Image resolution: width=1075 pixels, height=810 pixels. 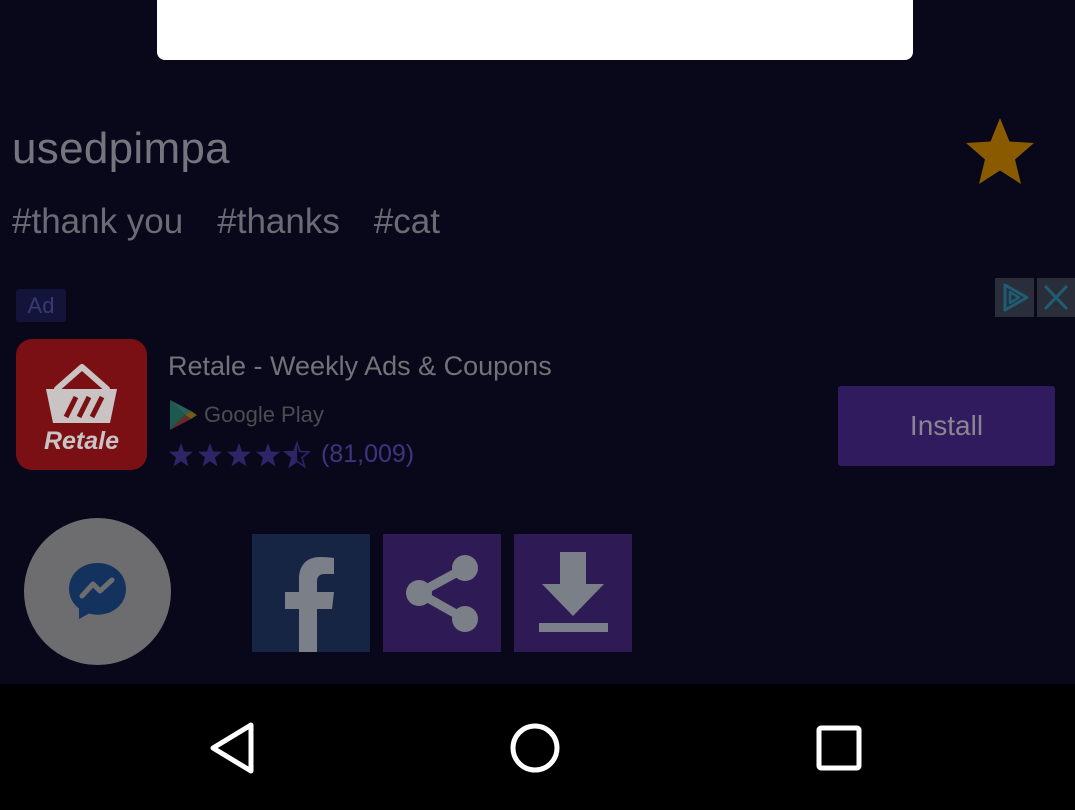 What do you see at coordinates (1056, 297) in the screenshot?
I see `close-icon` at bounding box center [1056, 297].